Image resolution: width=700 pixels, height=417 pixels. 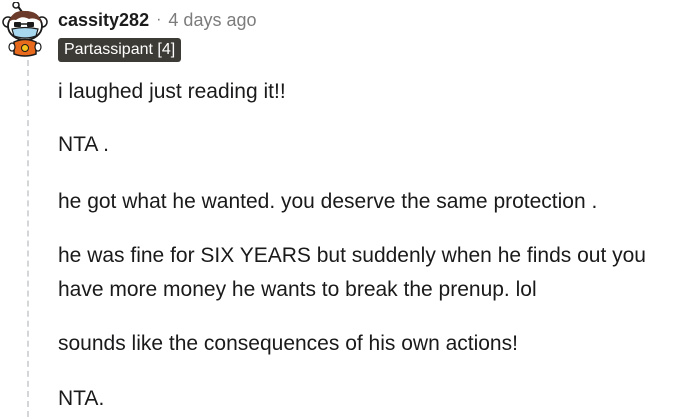 I want to click on comment-paragraph: i laughed just reading it!!, so click(x=172, y=91).